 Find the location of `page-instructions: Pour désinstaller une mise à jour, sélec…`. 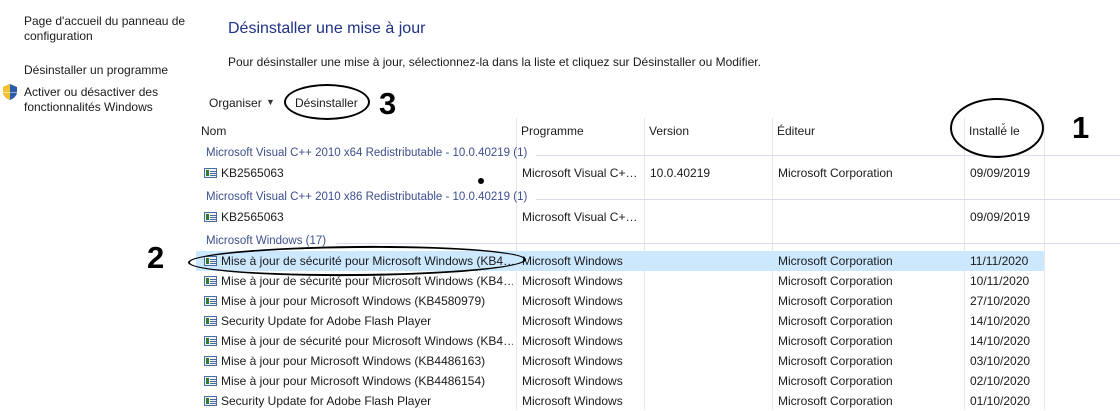

page-instructions: Pour désinstaller une mise à jour, sélec… is located at coordinates (494, 62).